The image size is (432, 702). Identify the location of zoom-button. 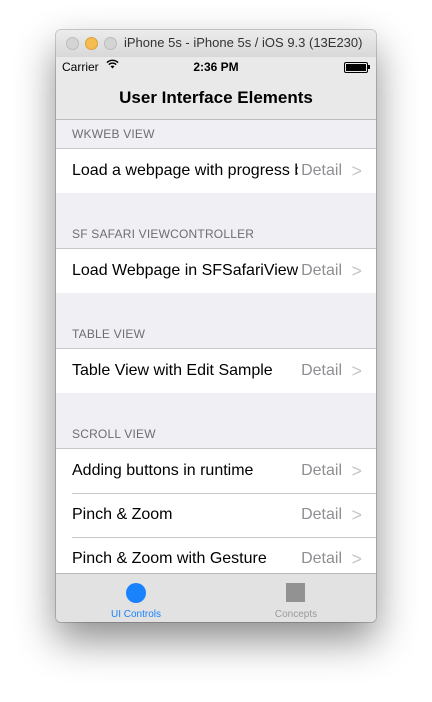
(110, 43).